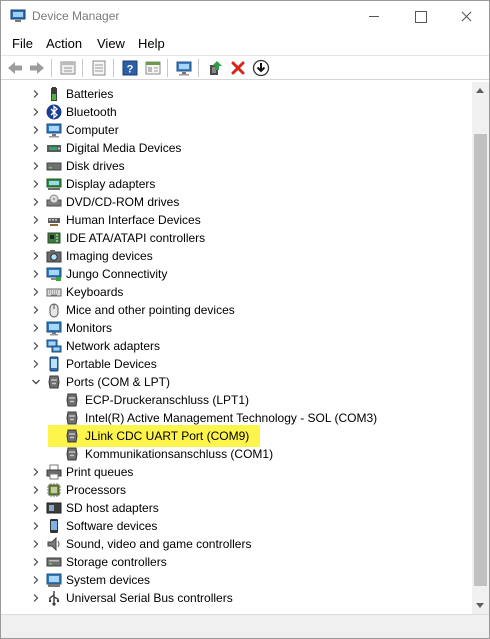  I want to click on tree-category-row: Jungo Connectivity, so click(237, 274).